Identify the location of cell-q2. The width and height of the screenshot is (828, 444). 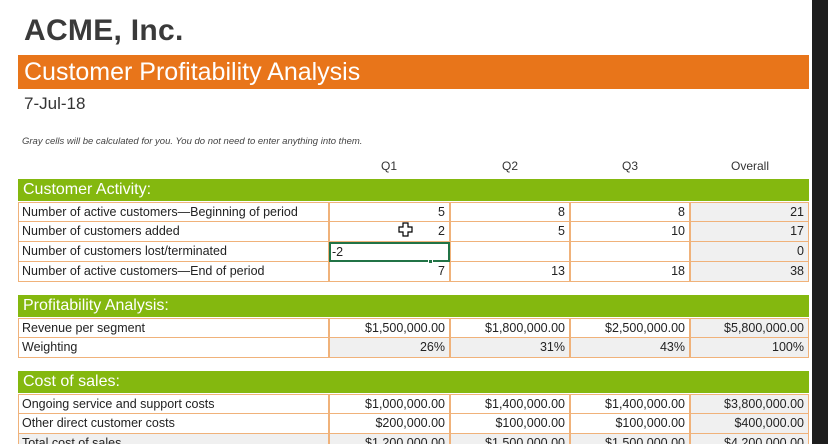
(510, 252).